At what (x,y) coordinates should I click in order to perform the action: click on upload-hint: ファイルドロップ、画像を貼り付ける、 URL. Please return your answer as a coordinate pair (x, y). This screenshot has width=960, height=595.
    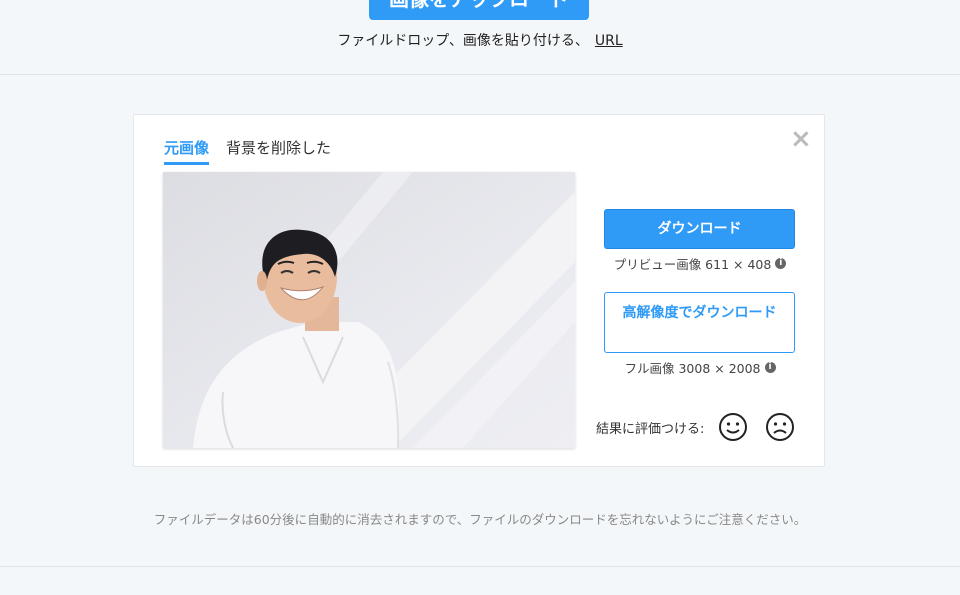
    Looking at the image, I should click on (480, 40).